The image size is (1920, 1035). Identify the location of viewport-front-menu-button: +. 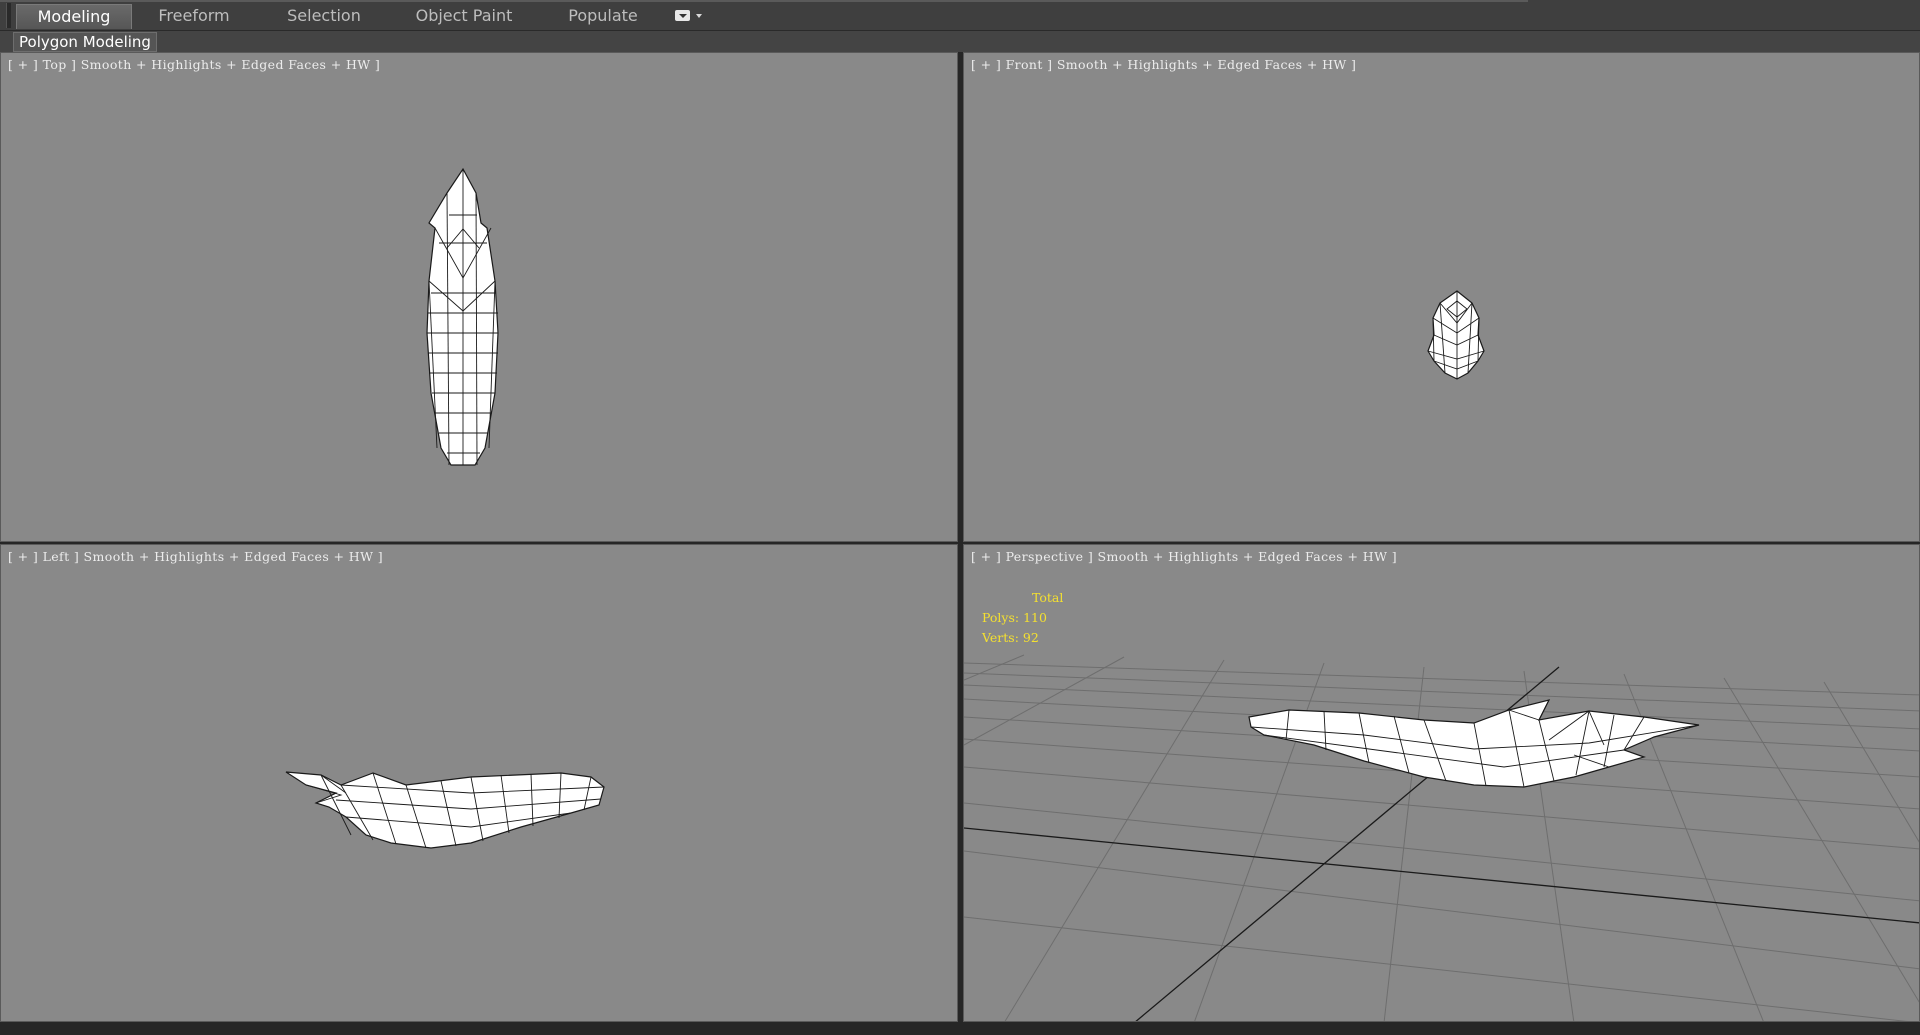
(986, 64).